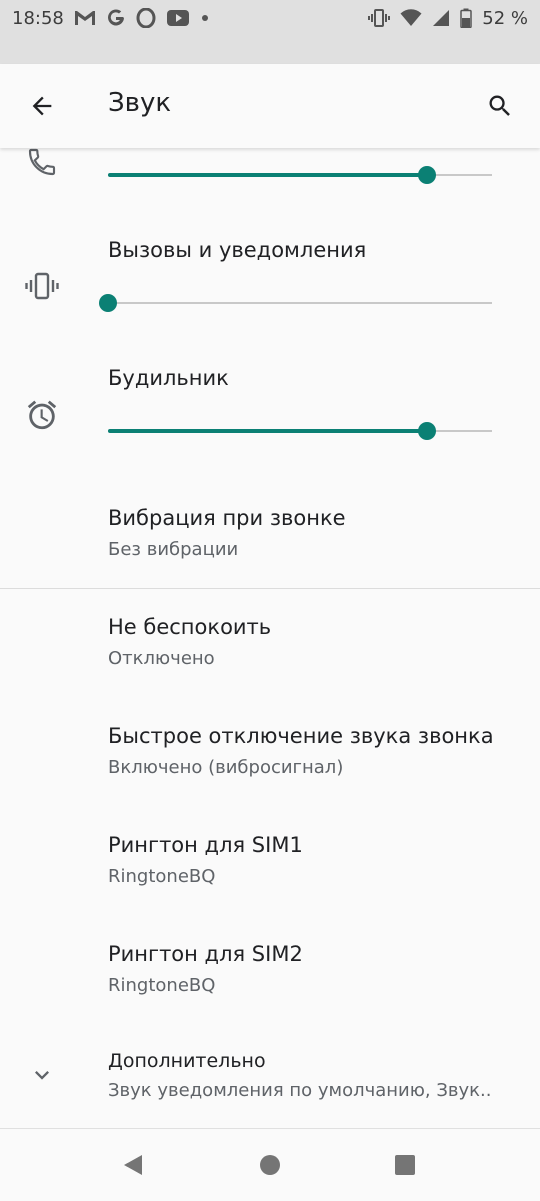 The height and width of the screenshot is (1201, 540). What do you see at coordinates (205, 845) in the screenshot?
I see `ringtone-sim1-title: Рингтон для SIM1` at bounding box center [205, 845].